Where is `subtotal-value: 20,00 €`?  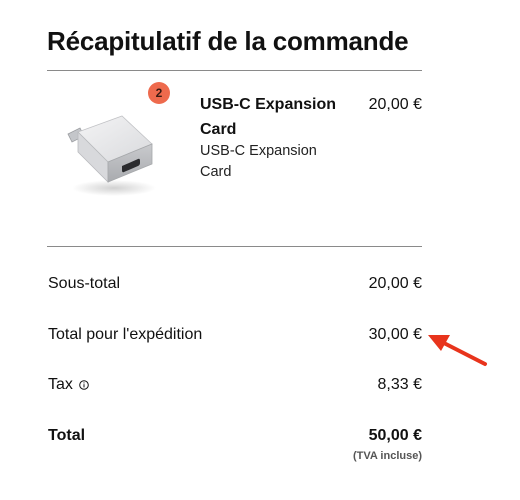
subtotal-value: 20,00 € is located at coordinates (395, 283).